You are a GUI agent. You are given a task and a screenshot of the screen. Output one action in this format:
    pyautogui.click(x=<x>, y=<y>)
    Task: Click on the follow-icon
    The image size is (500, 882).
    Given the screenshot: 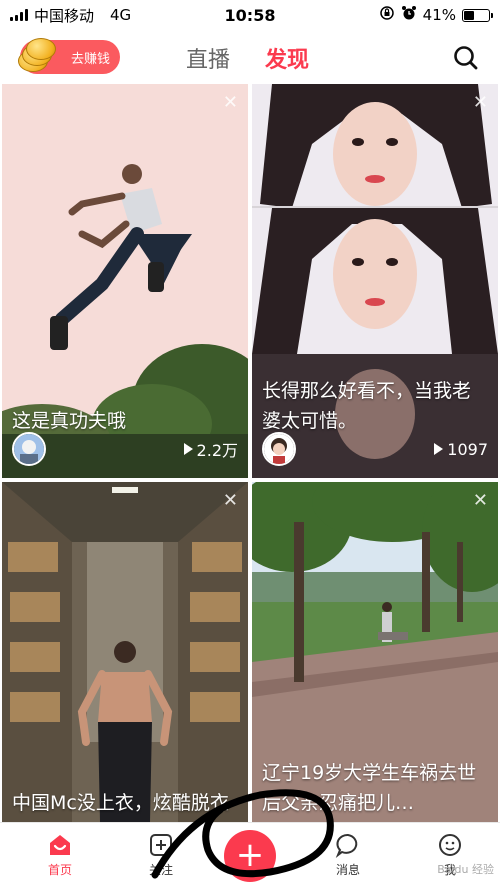 What is the action you would take?
    pyautogui.click(x=161, y=845)
    